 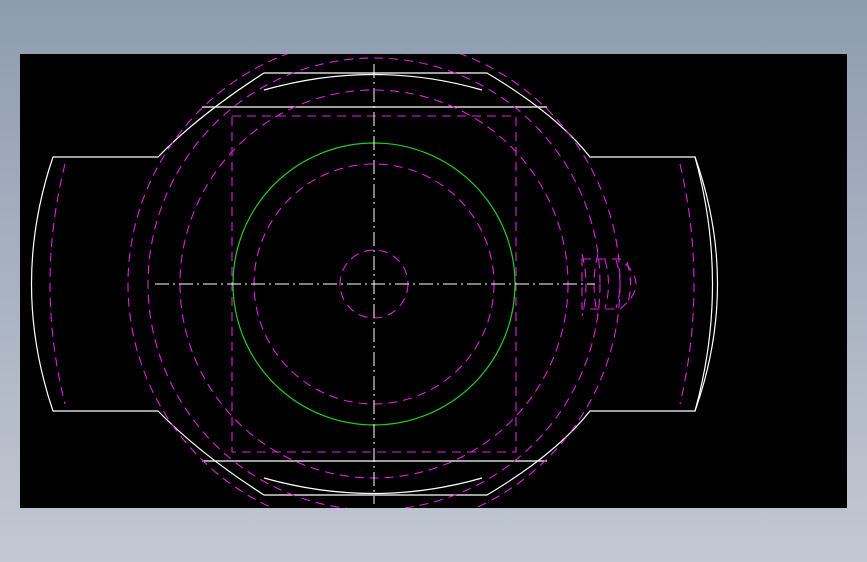 I want to click on hidden-left-wall, so click(x=57, y=284).